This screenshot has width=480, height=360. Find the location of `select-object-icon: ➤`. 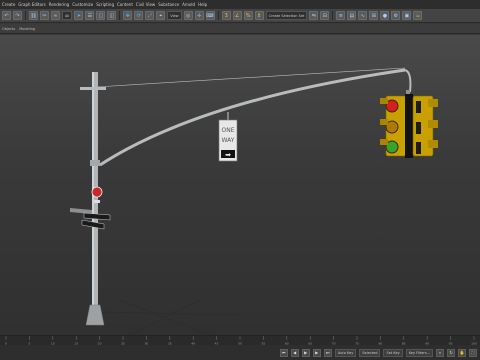

select-object-icon: ➤ is located at coordinates (79, 15).